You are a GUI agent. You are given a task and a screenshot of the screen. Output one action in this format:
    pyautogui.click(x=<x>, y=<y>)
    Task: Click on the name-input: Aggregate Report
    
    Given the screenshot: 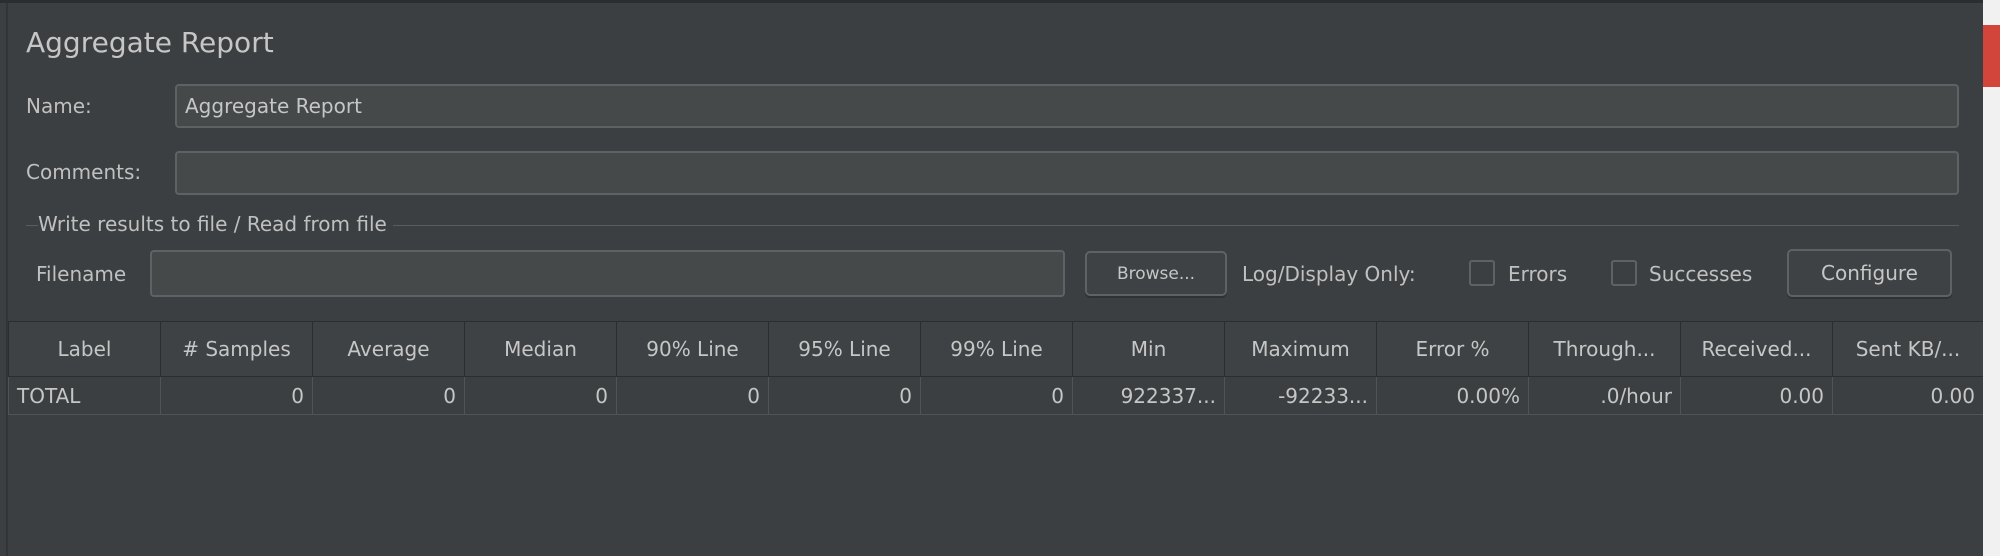 What is the action you would take?
    pyautogui.click(x=1067, y=106)
    